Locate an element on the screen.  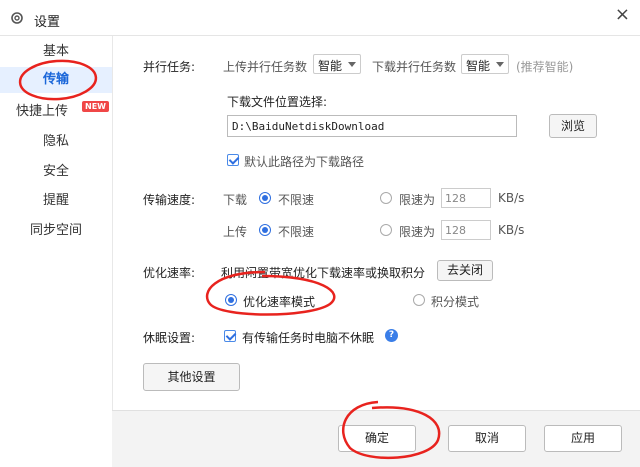
new-badge: NEW is located at coordinates (95, 106).